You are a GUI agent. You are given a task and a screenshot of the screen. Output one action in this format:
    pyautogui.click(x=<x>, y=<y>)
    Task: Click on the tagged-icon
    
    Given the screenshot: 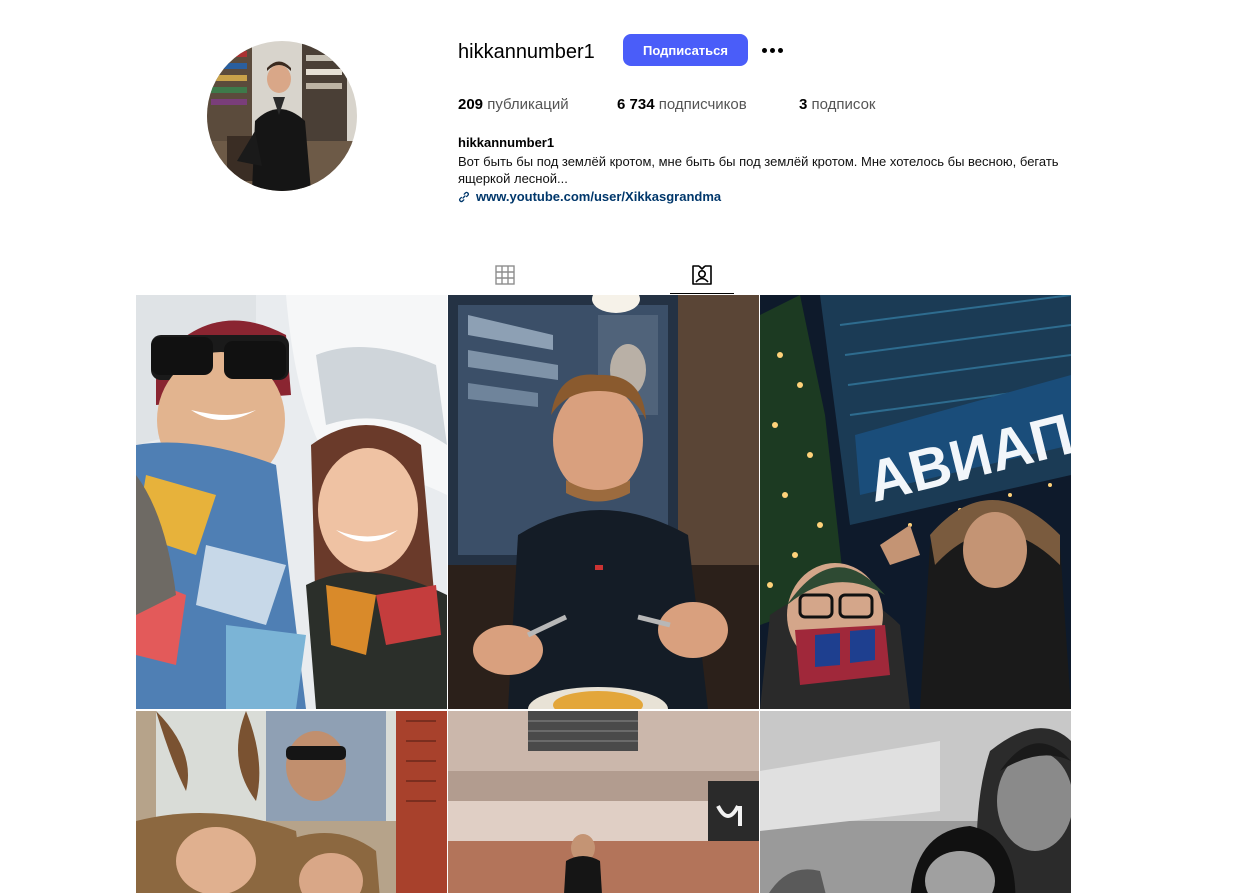 What is the action you would take?
    pyautogui.click(x=702, y=274)
    